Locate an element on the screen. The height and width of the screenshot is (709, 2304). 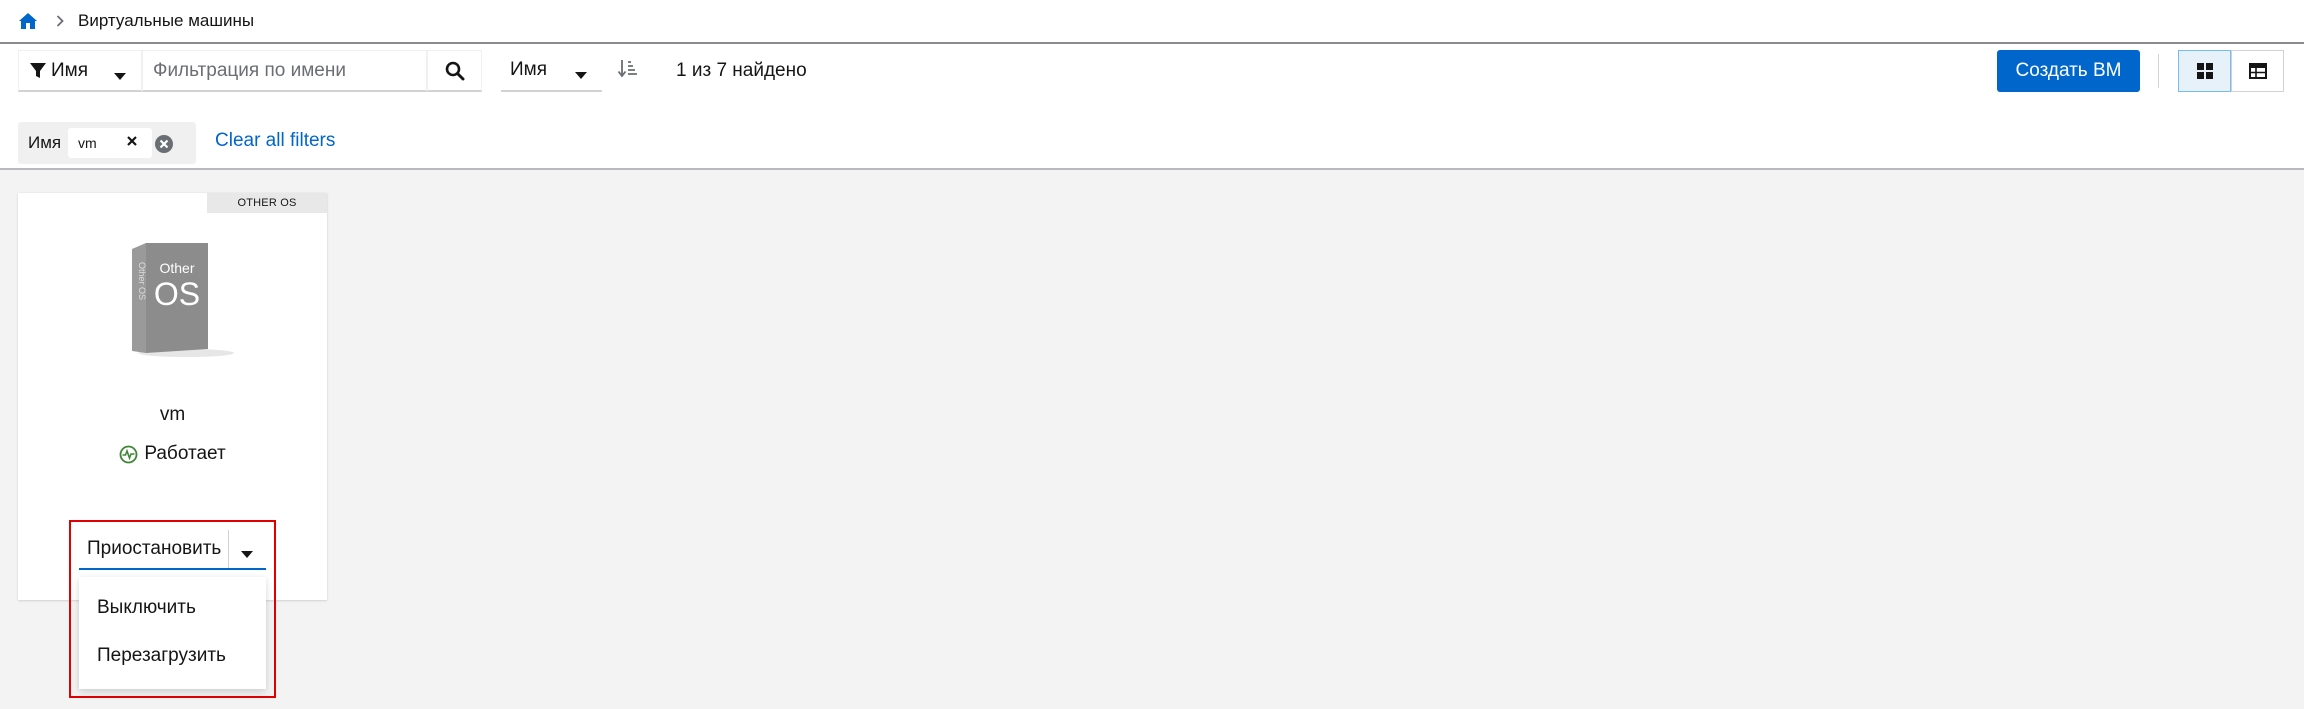
filter-type-dropdown: Имя is located at coordinates (80, 71).